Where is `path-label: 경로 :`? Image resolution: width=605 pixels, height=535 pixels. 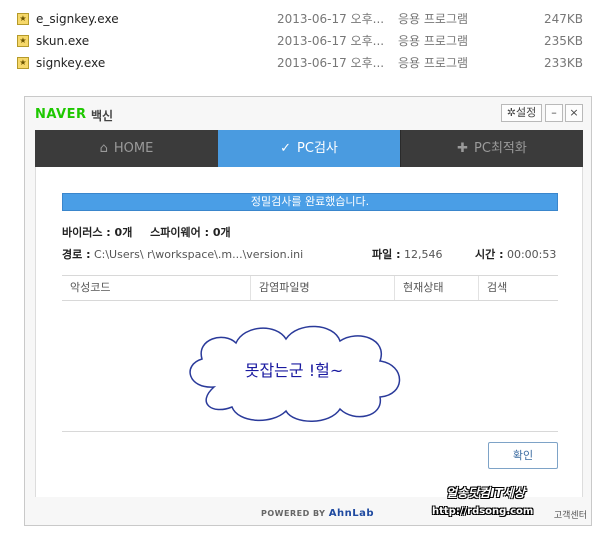
path-label: 경로 : is located at coordinates (76, 254).